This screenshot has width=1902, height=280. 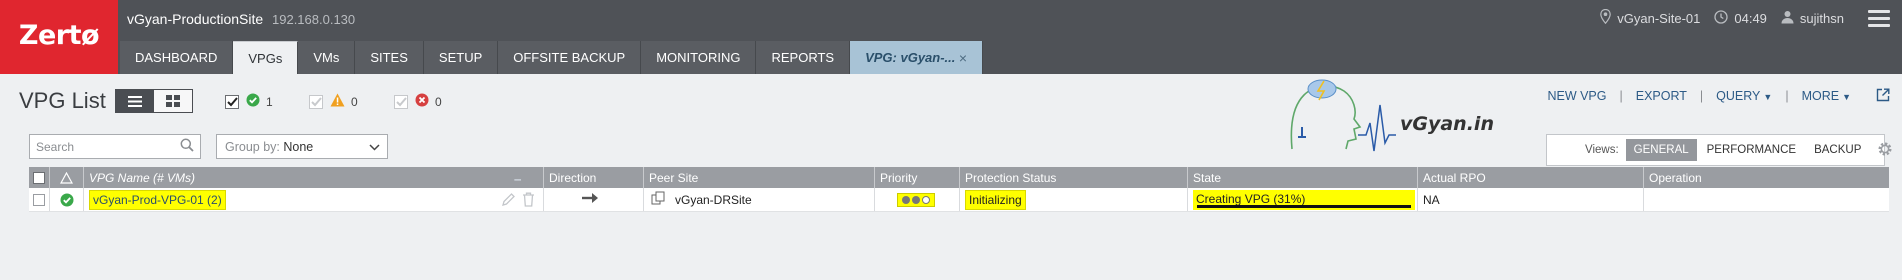 I want to click on caret-down-icon: ▼, so click(x=1846, y=97).